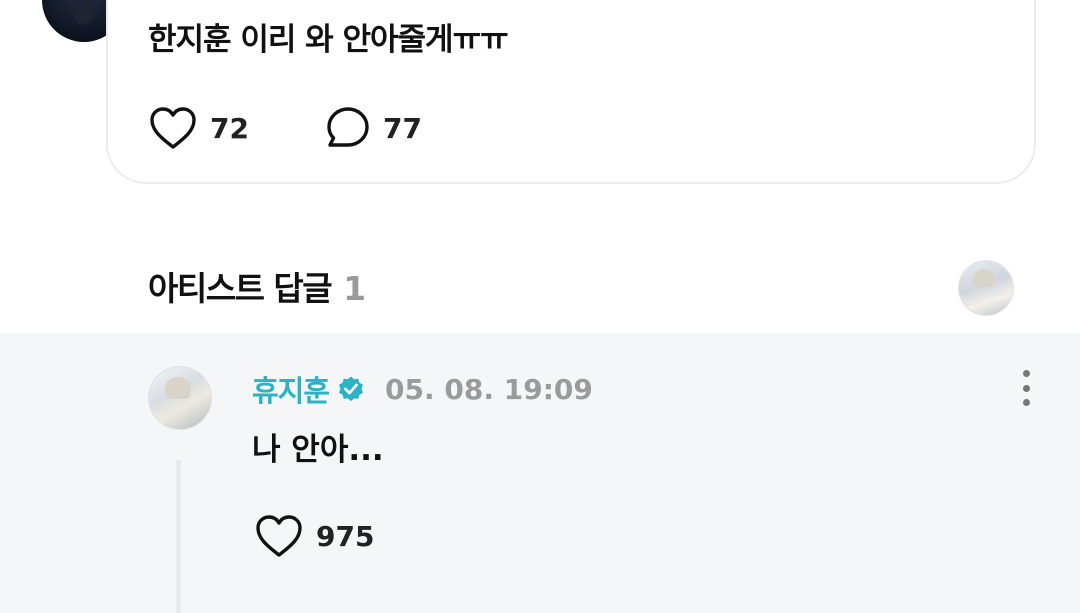 This screenshot has height=613, width=1080. What do you see at coordinates (291, 389) in the screenshot?
I see `reply-author-name: 휴지훈` at bounding box center [291, 389].